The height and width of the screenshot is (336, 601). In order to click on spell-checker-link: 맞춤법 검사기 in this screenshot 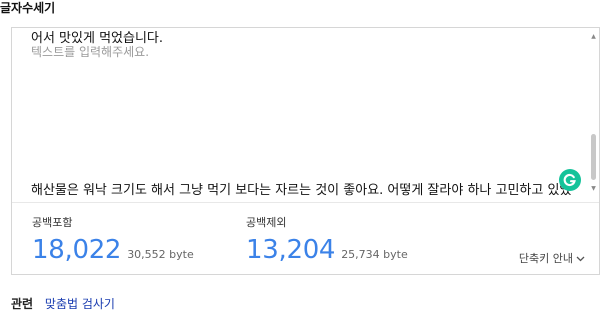, I will do `click(80, 304)`.